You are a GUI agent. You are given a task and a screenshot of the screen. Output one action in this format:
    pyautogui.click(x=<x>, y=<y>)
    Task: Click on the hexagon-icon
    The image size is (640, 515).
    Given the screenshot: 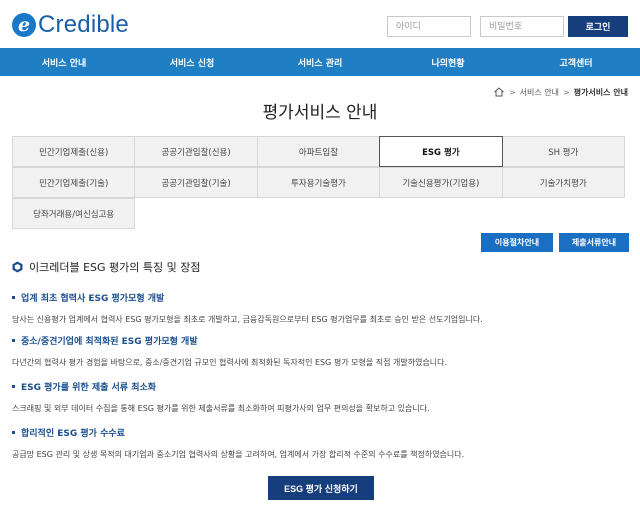 What is the action you would take?
    pyautogui.click(x=17, y=267)
    